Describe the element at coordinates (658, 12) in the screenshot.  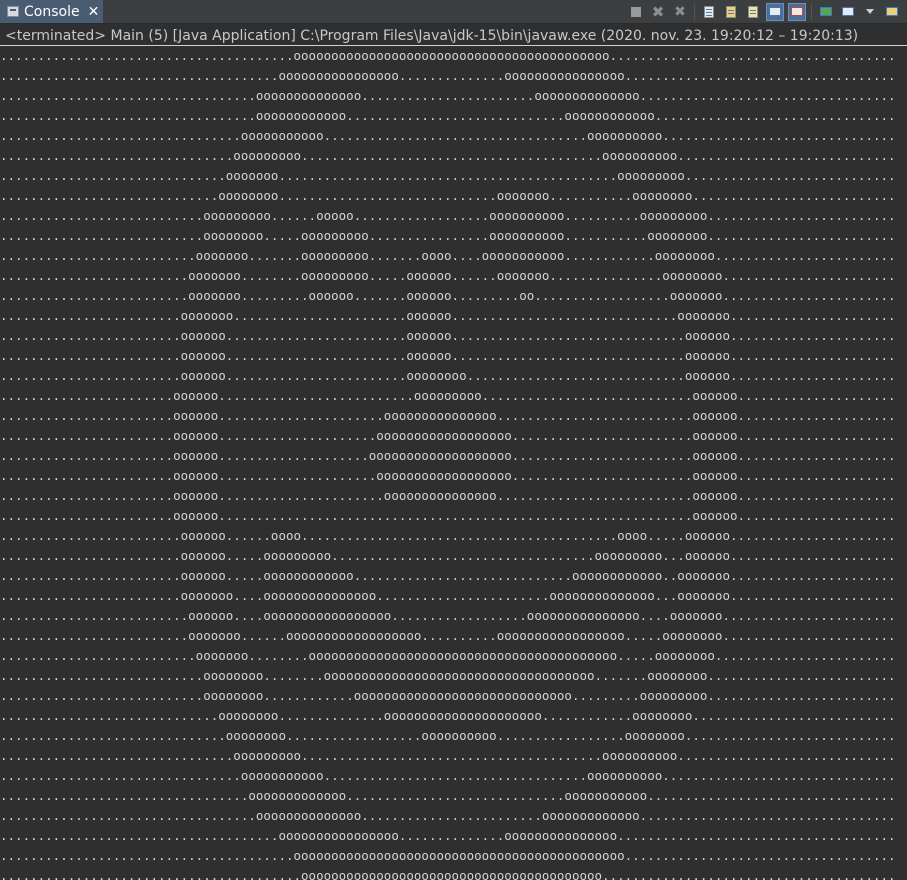
I see `remove-launch-icon: ✖` at that location.